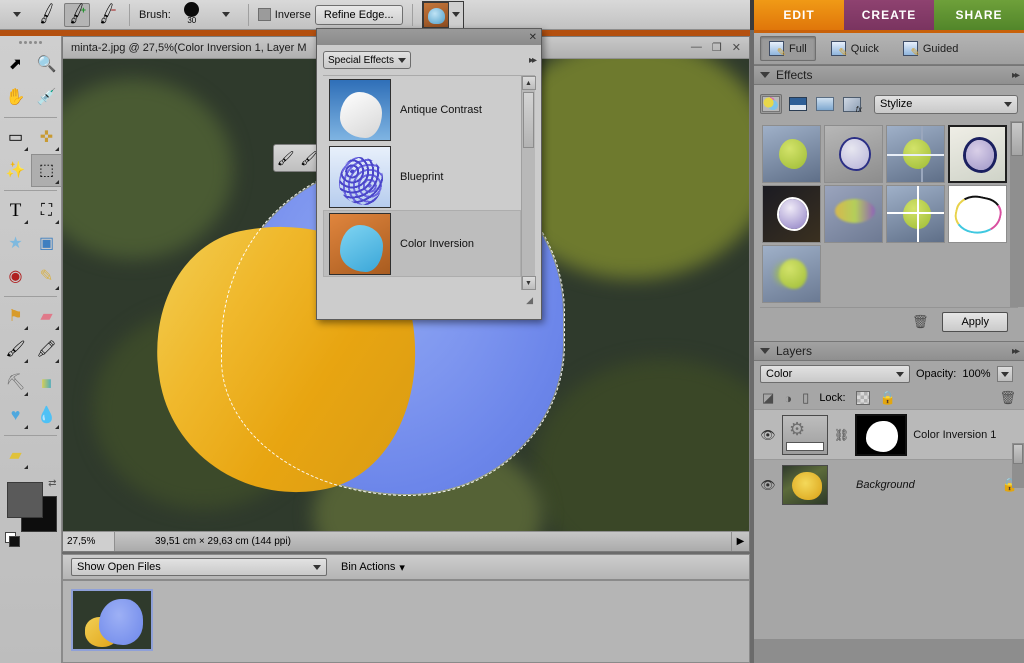 This screenshot has width=1024, height=663. Describe the element at coordinates (226, 15) in the screenshot. I see `brush-picker-caret` at that location.